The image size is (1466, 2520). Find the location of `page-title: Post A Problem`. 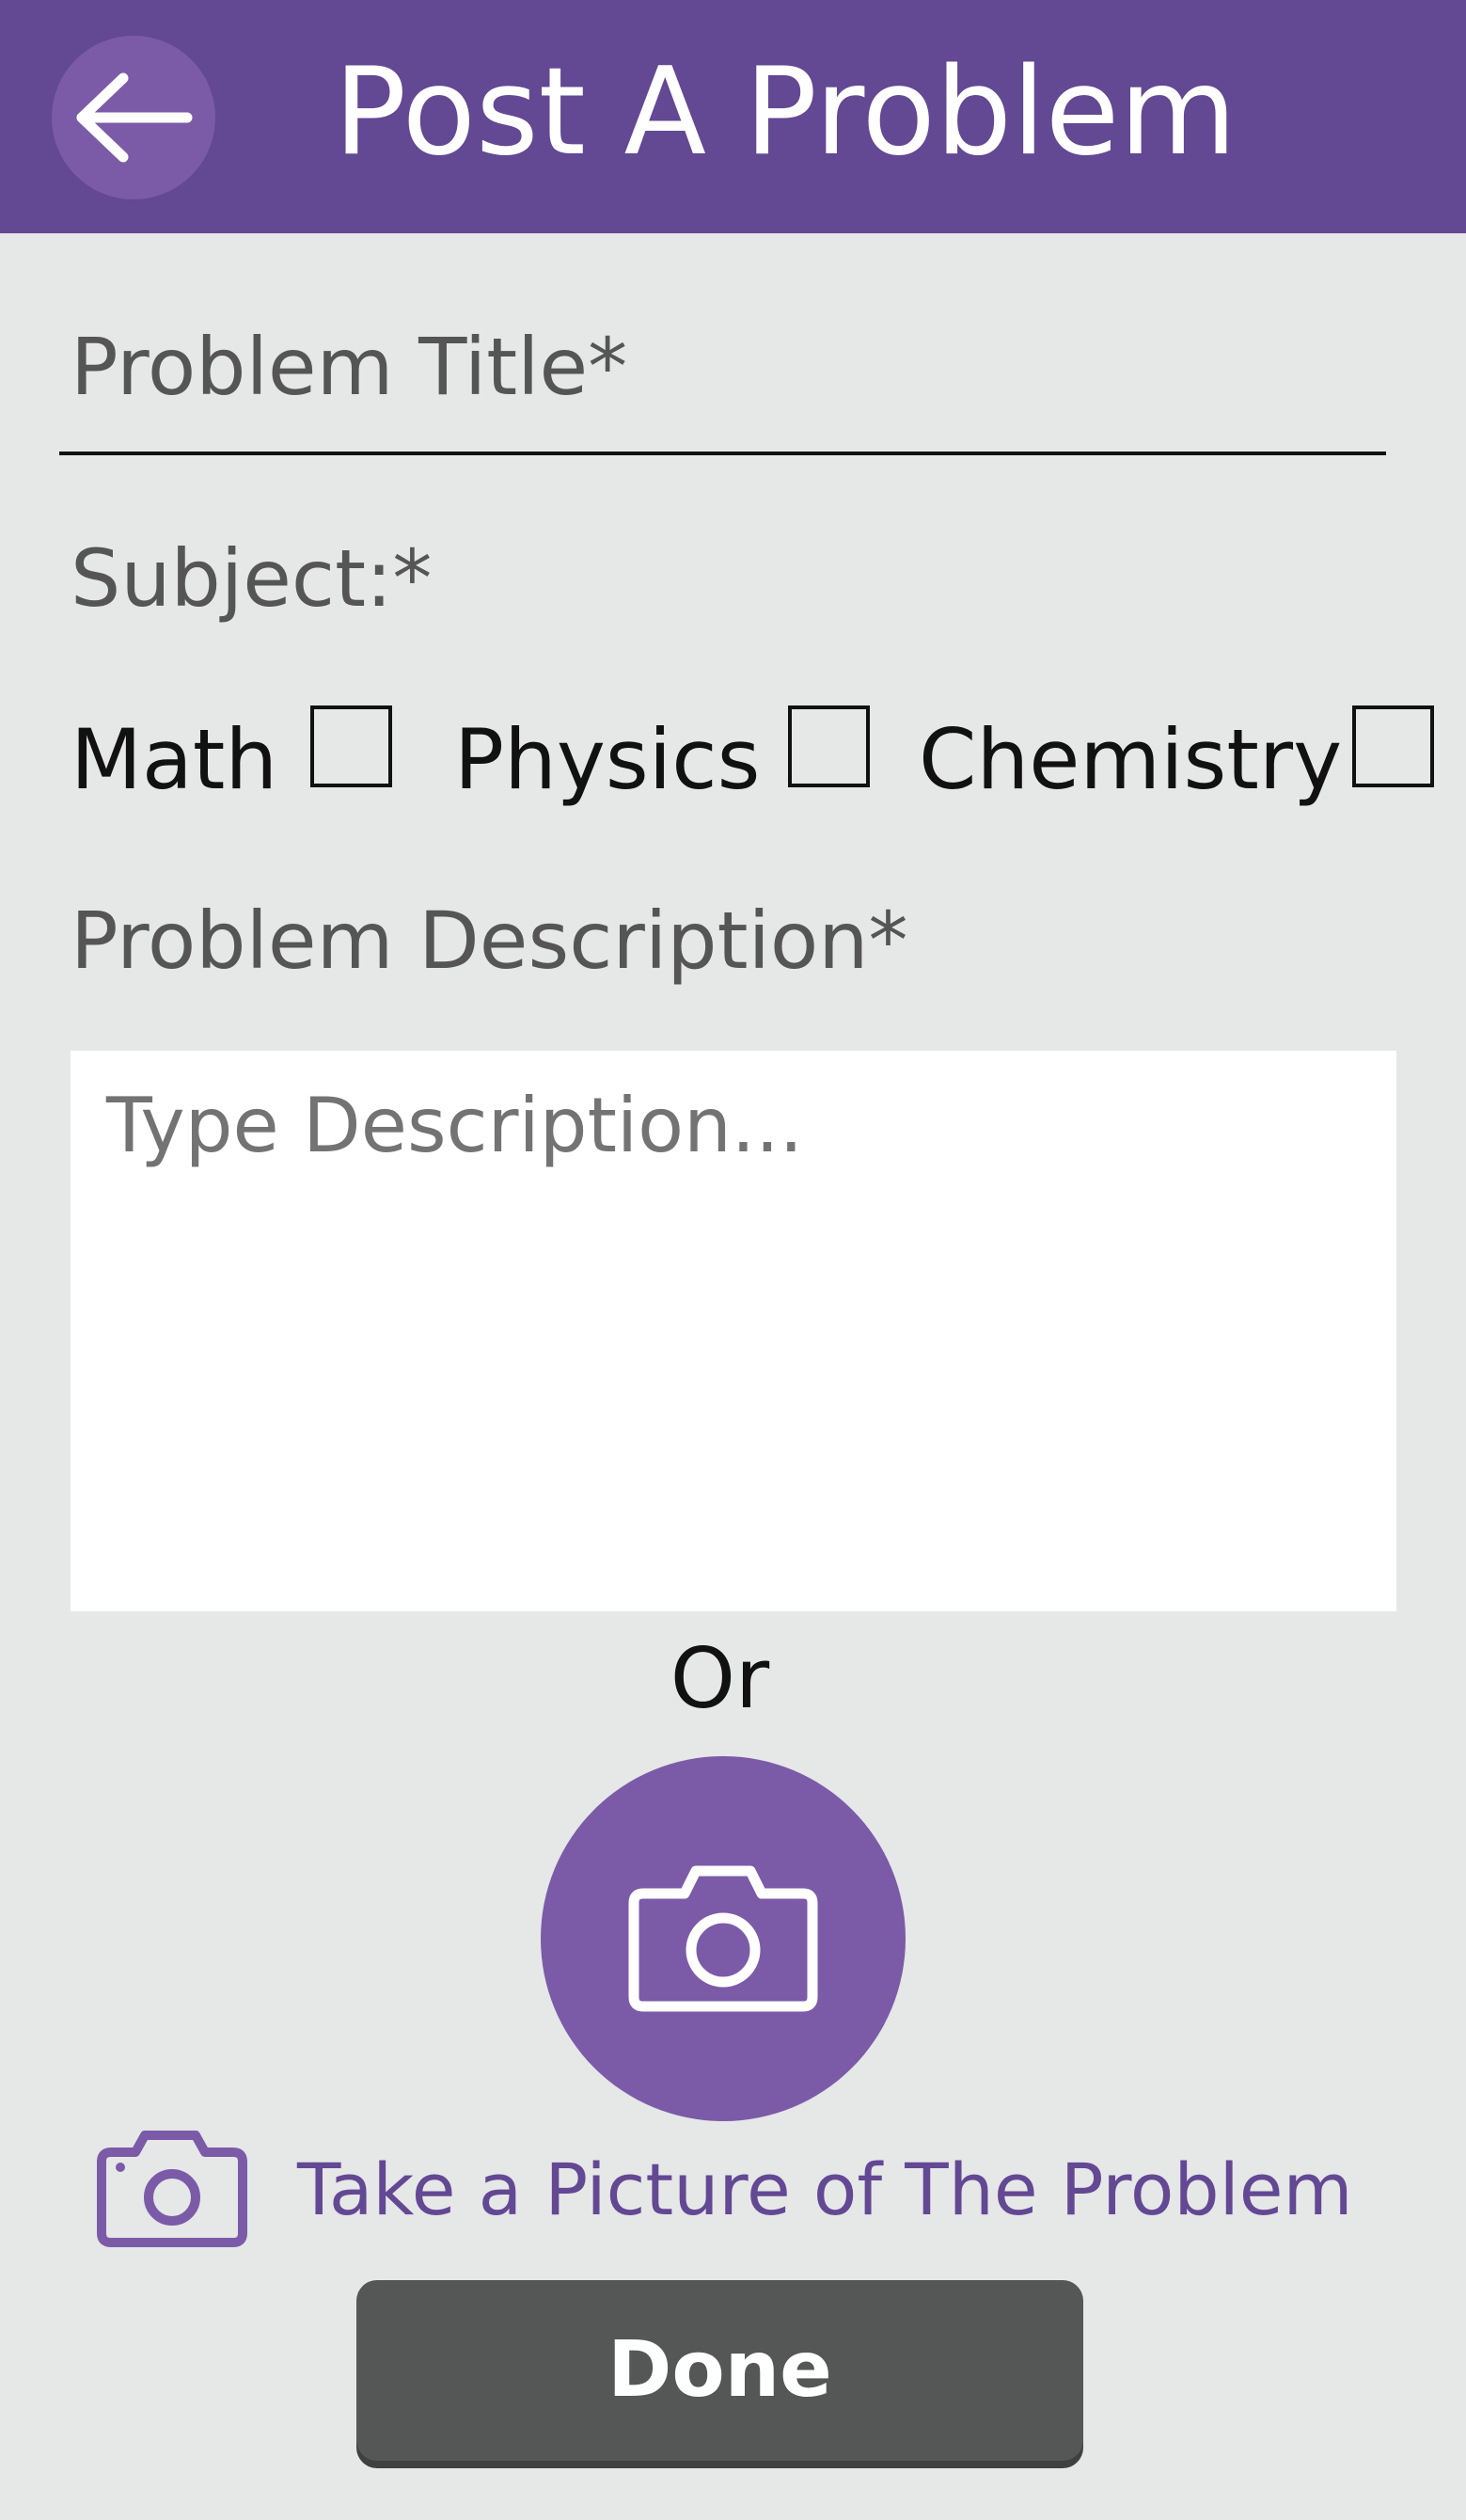

page-title: Post A Problem is located at coordinates (785, 112).